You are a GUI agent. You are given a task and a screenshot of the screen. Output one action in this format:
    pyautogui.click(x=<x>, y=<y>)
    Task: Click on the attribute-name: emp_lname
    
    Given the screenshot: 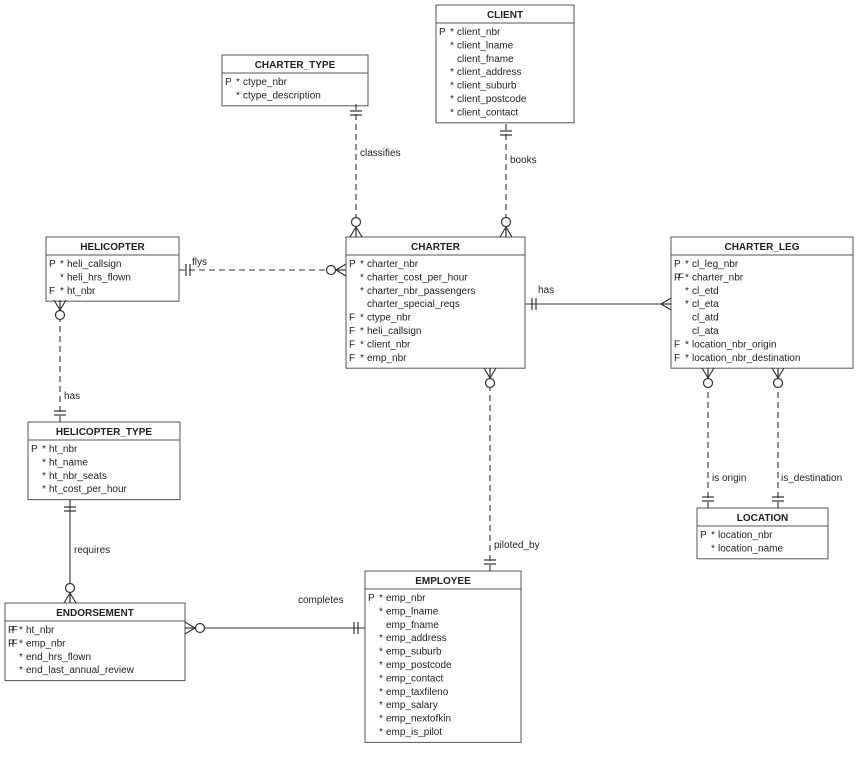 What is the action you would take?
    pyautogui.click(x=412, y=611)
    